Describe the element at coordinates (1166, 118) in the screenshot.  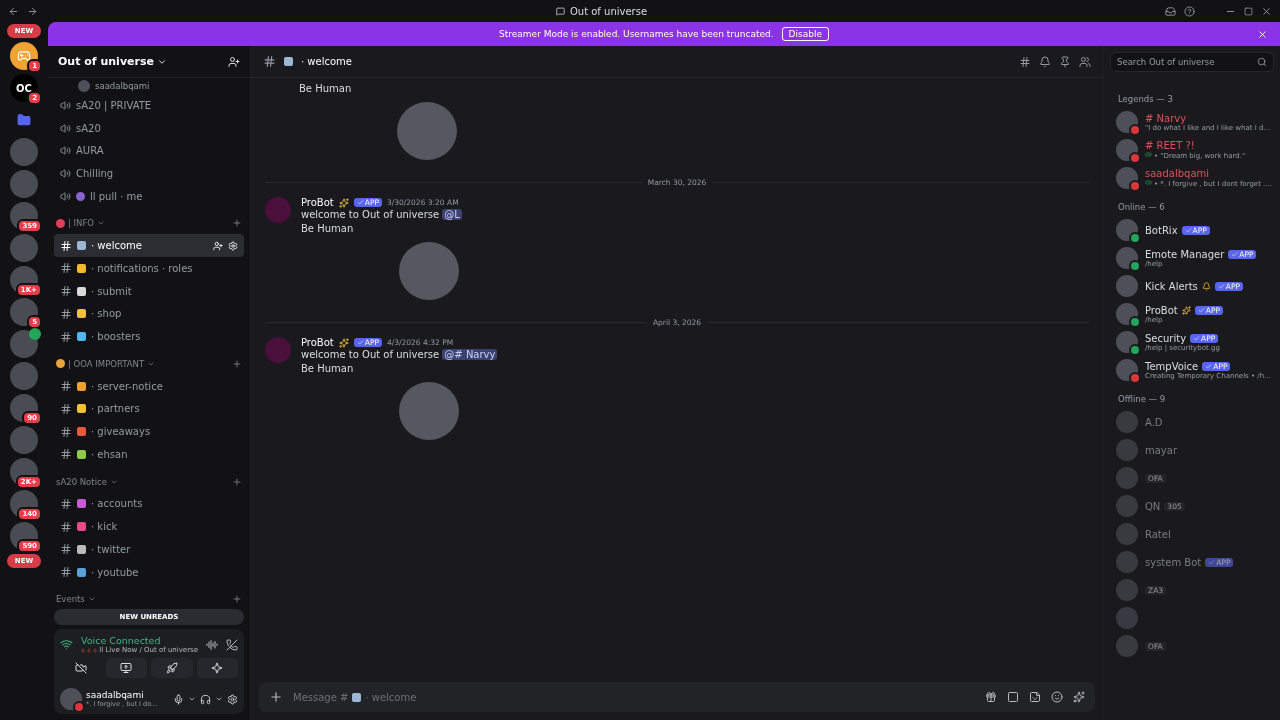
I see `member-name: # Narvy` at that location.